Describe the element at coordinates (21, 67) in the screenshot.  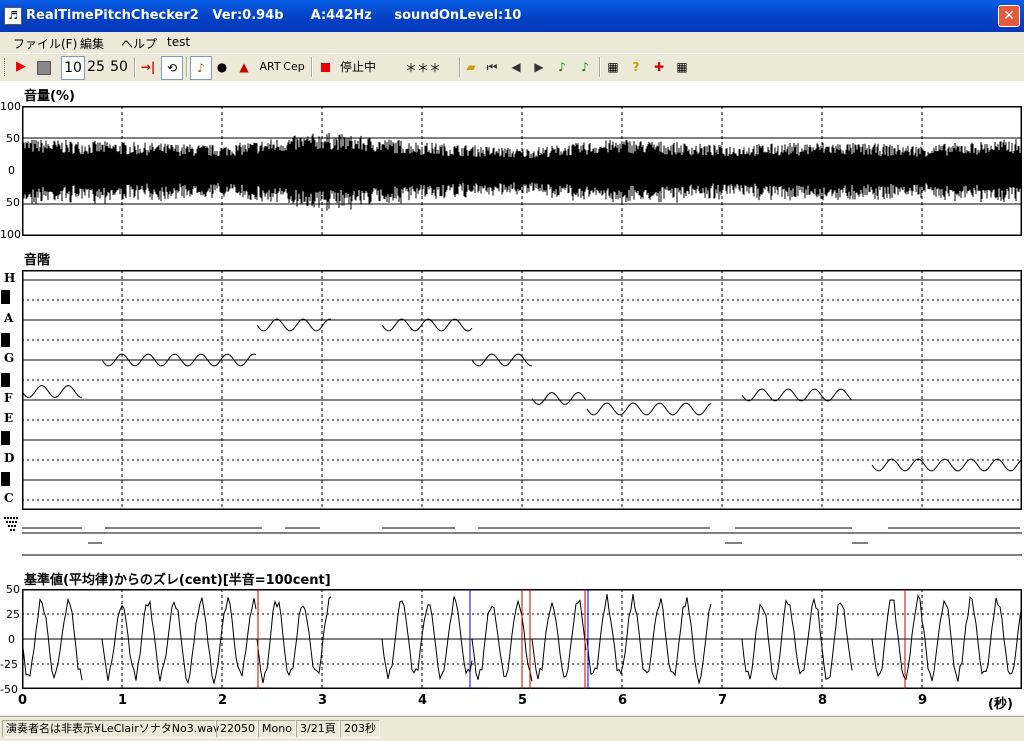
I see `play-icon: ▶` at that location.